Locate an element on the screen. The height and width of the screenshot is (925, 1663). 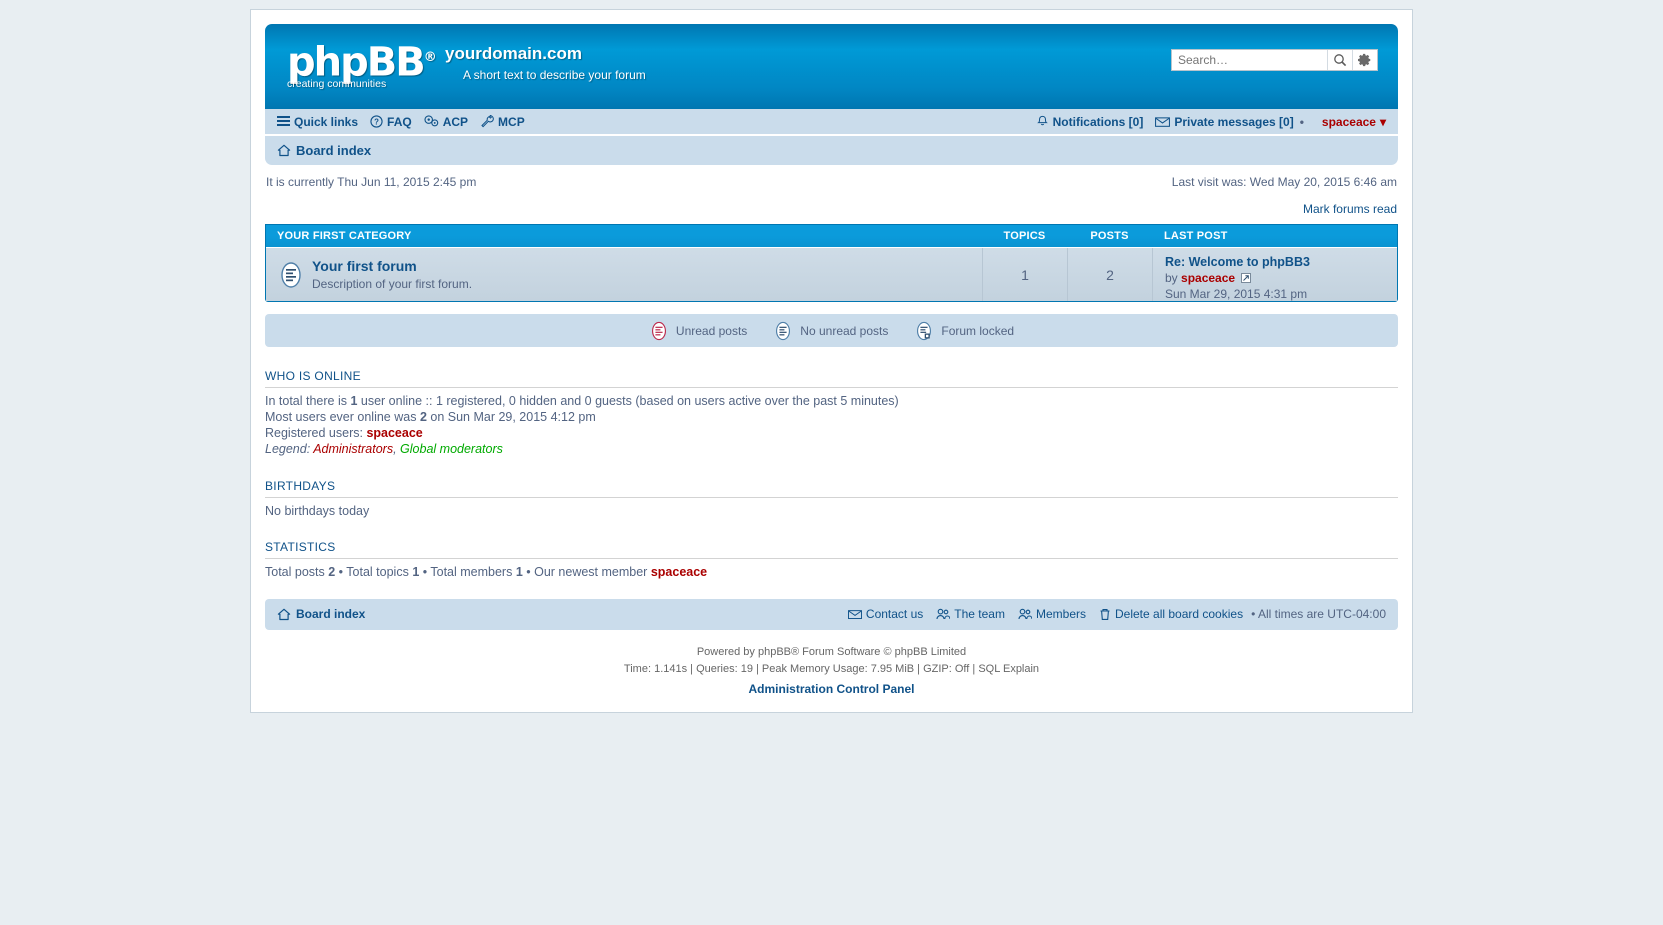
user-menu: spaceace ▾ is located at coordinates (1354, 122).